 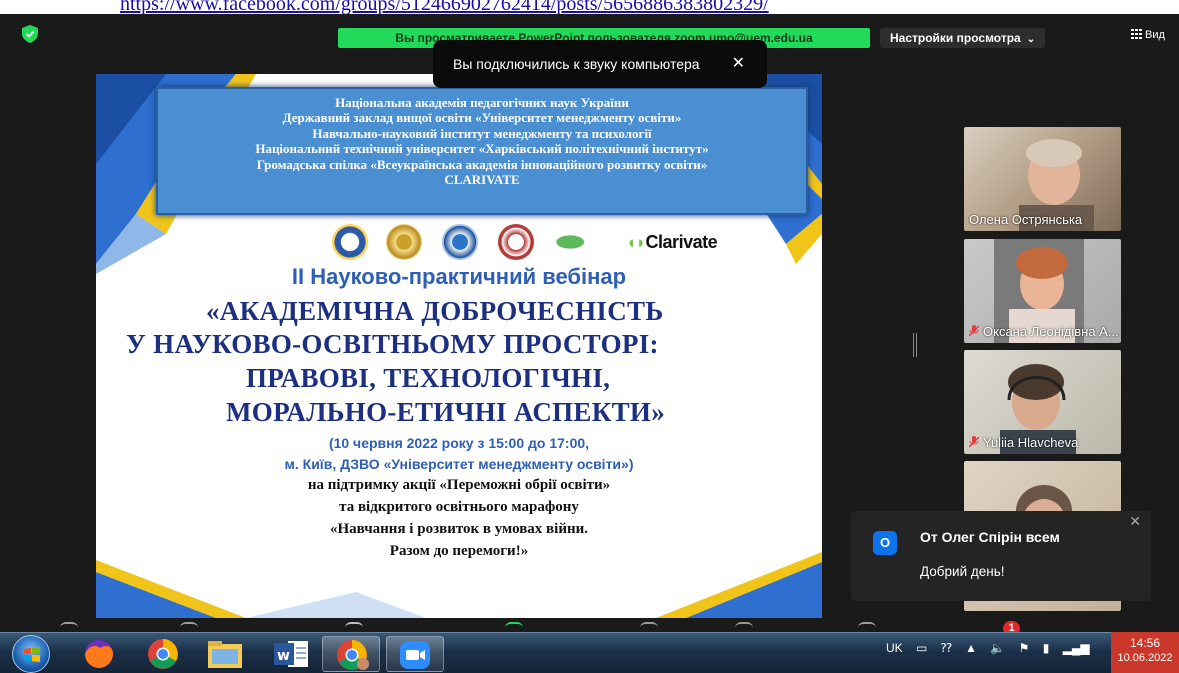 What do you see at coordinates (744, 627) in the screenshot?
I see `apps-button` at bounding box center [744, 627].